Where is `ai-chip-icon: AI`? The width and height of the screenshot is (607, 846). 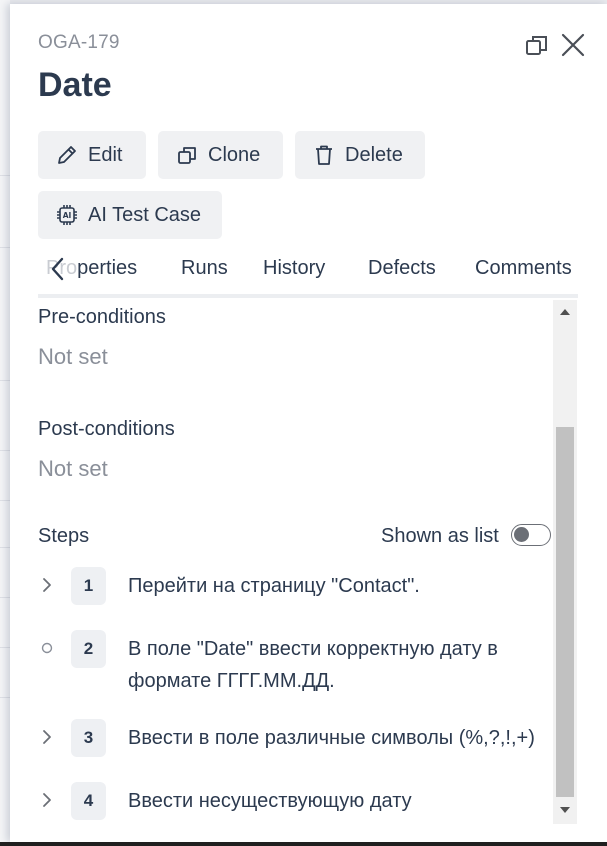
ai-chip-icon: AI is located at coordinates (67, 215).